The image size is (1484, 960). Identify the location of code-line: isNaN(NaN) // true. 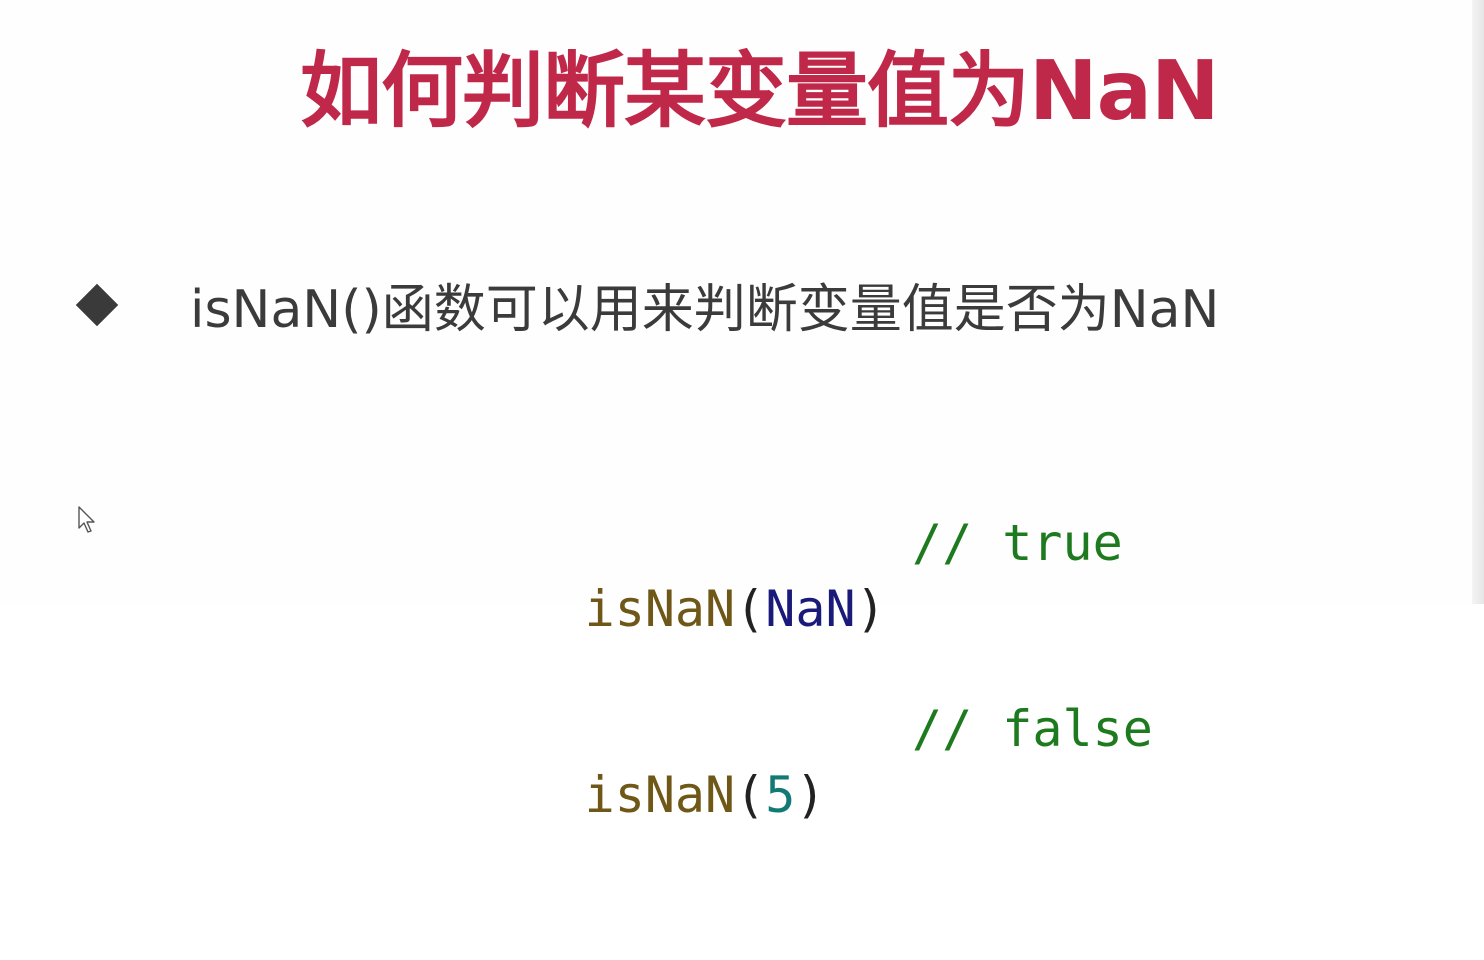
(763, 574).